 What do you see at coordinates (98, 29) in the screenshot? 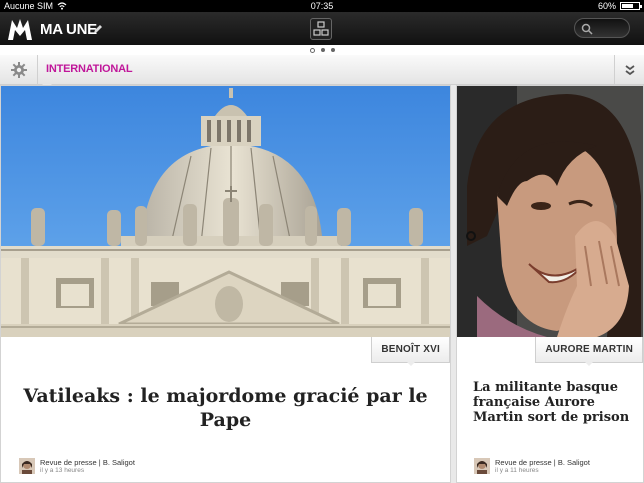
I see `edit-icon` at bounding box center [98, 29].